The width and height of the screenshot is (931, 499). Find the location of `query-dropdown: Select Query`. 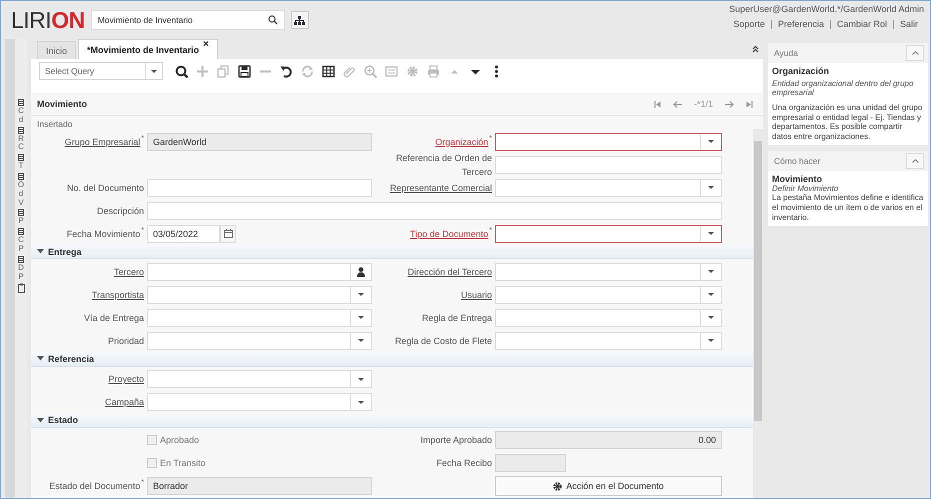

query-dropdown: Select Query is located at coordinates (101, 71).